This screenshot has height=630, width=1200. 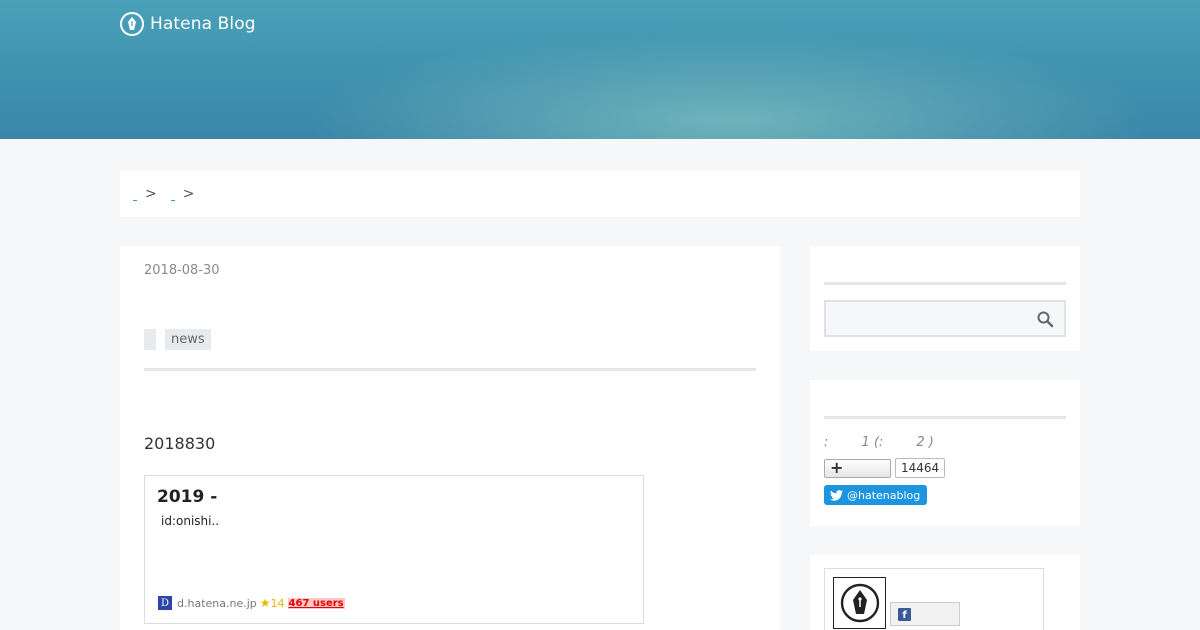 I want to click on logo-text: Hatena Blog, so click(x=203, y=24).